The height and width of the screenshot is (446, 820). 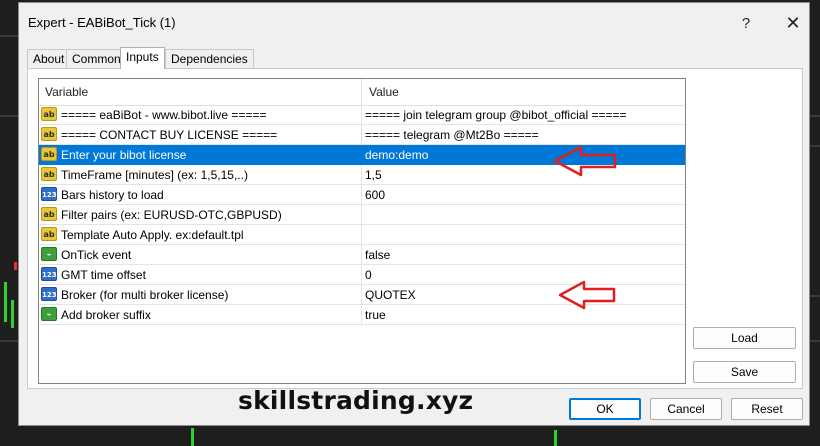 I want to click on variable-value: 0, so click(x=368, y=275).